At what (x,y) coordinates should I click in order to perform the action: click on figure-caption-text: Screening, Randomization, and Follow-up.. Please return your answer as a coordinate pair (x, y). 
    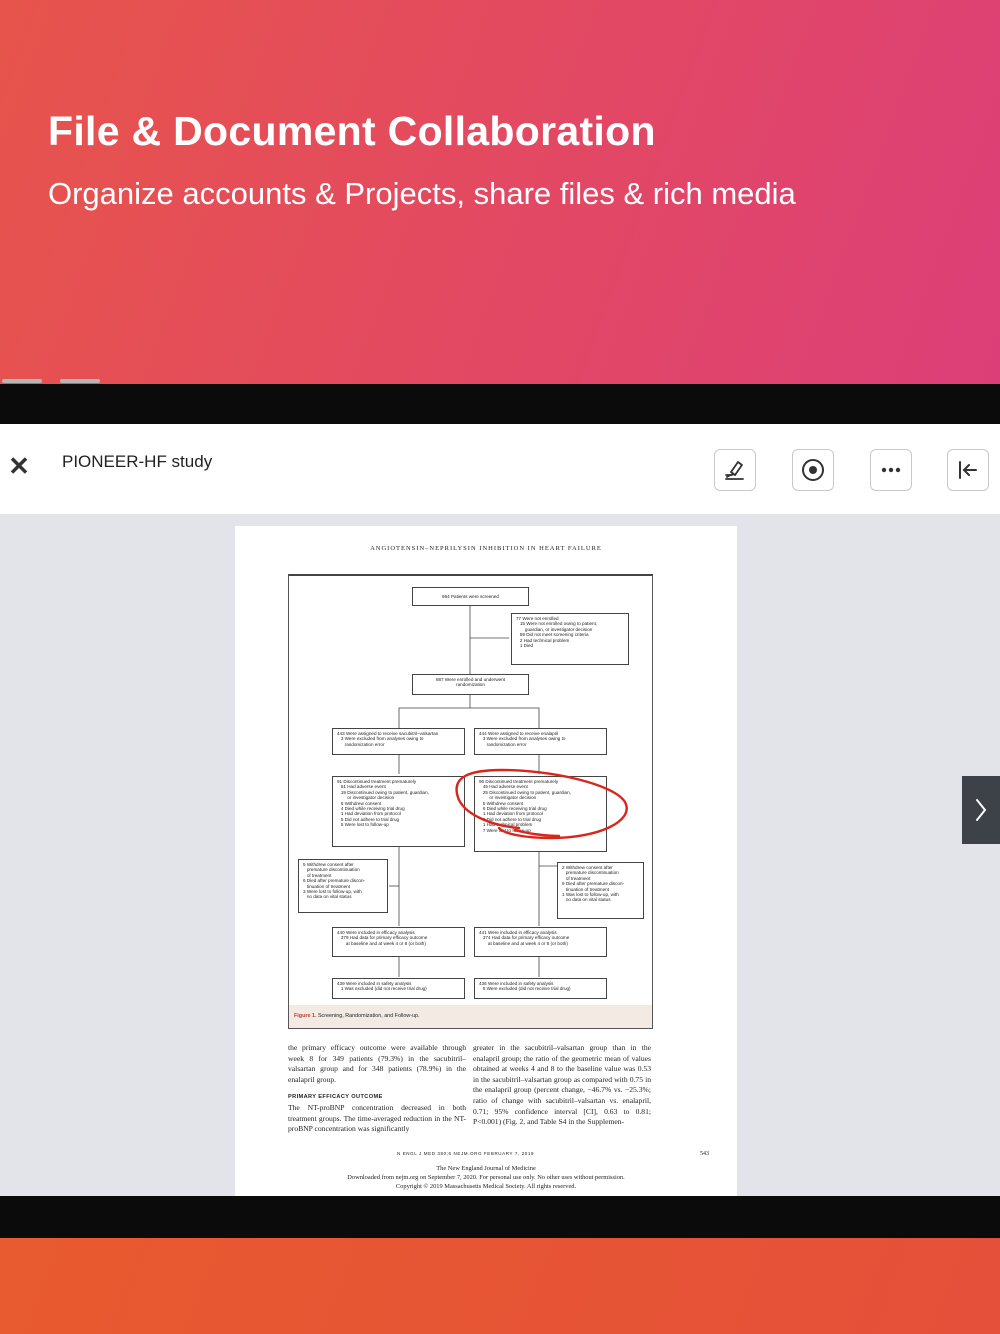
    Looking at the image, I should click on (368, 1016).